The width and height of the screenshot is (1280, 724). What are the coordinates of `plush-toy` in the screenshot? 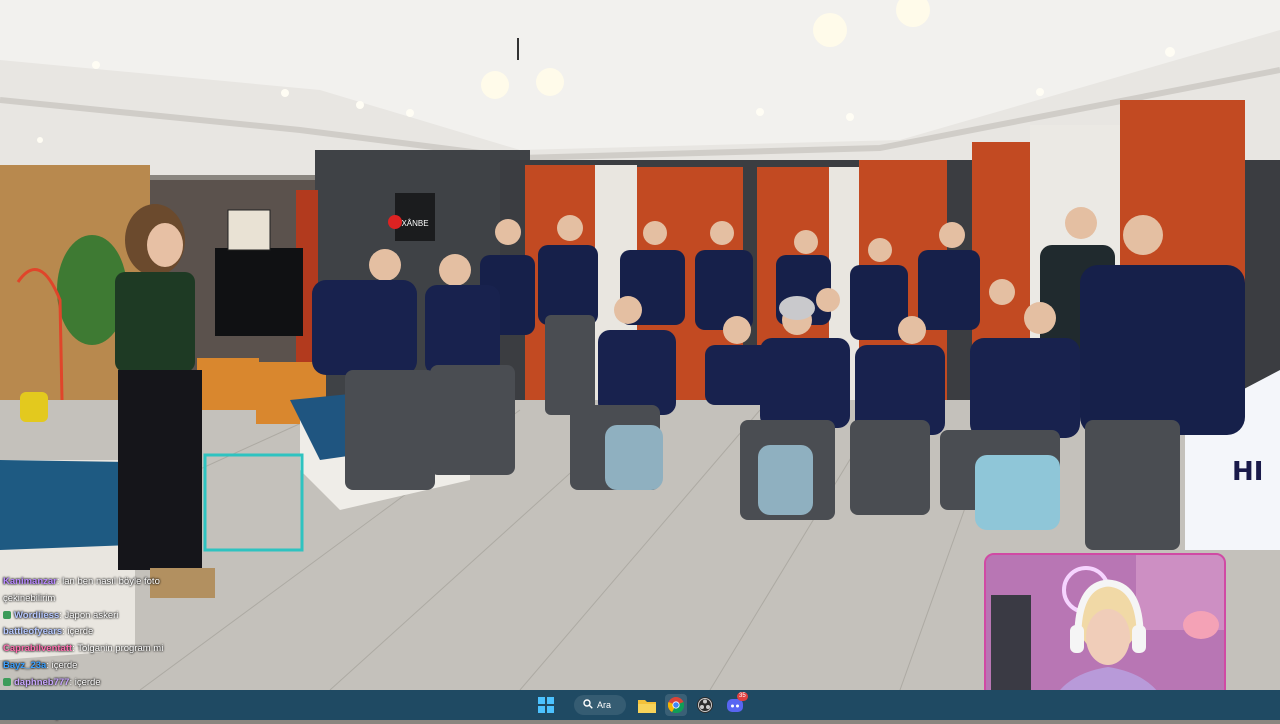 It's located at (1201, 625).